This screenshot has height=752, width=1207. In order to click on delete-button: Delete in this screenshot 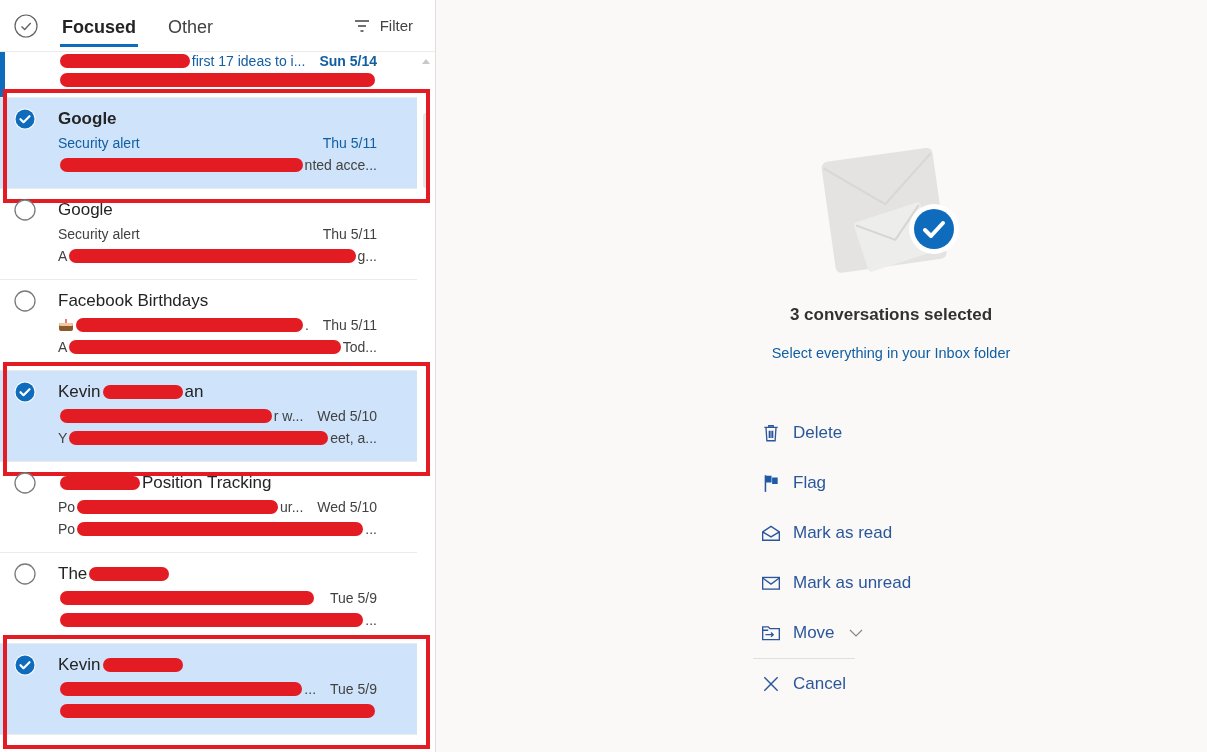, I will do `click(802, 433)`.